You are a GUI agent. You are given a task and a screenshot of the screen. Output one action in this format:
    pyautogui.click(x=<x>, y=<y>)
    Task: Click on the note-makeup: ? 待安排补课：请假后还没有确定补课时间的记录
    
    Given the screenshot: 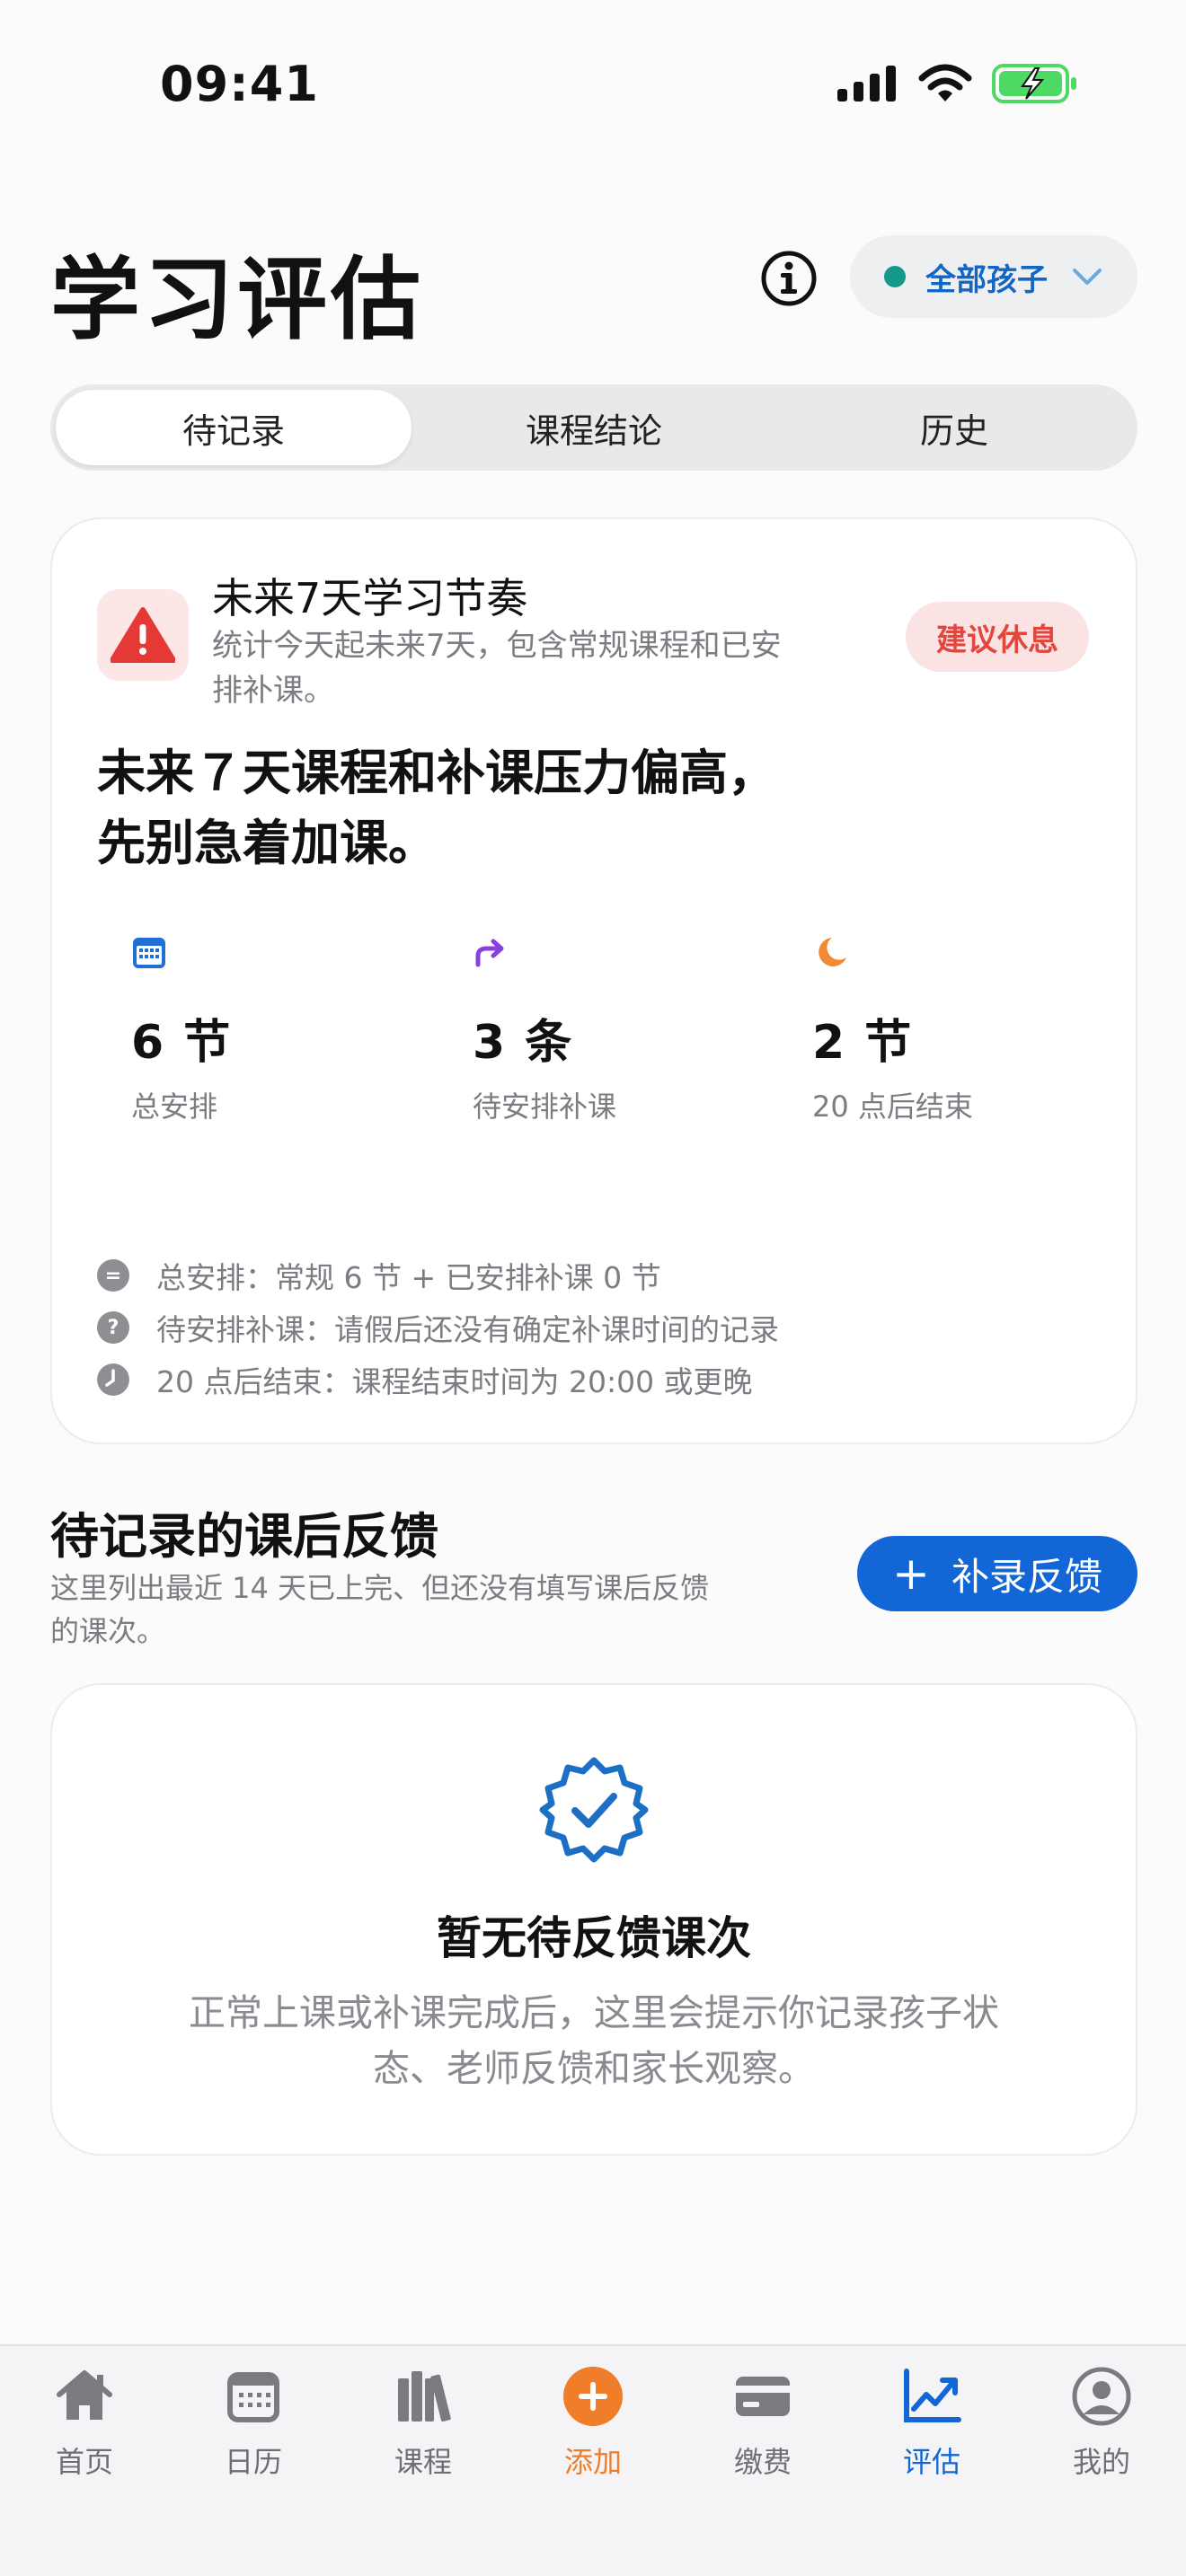 What is the action you would take?
    pyautogui.click(x=438, y=1327)
    